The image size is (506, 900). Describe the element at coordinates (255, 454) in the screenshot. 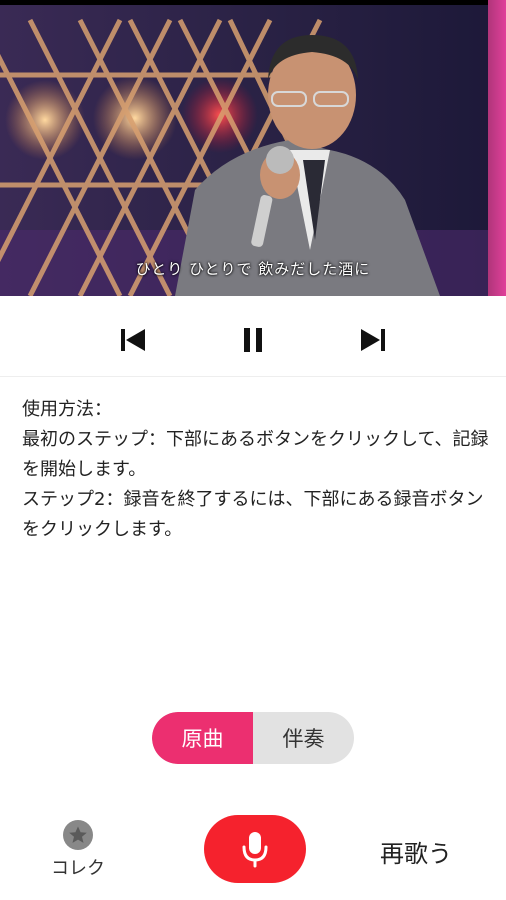

I see `instructions-step-1: 最初のステップ：下部にあるボタンをクリックして、記録を開始します。` at that location.